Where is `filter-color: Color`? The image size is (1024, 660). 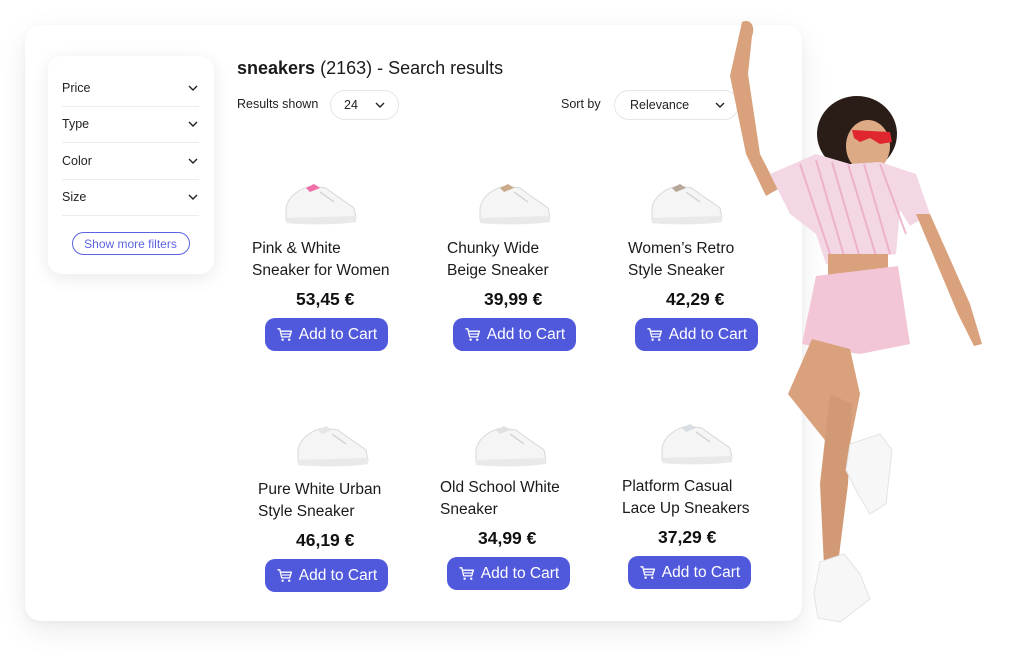
filter-color: Color is located at coordinates (130, 161).